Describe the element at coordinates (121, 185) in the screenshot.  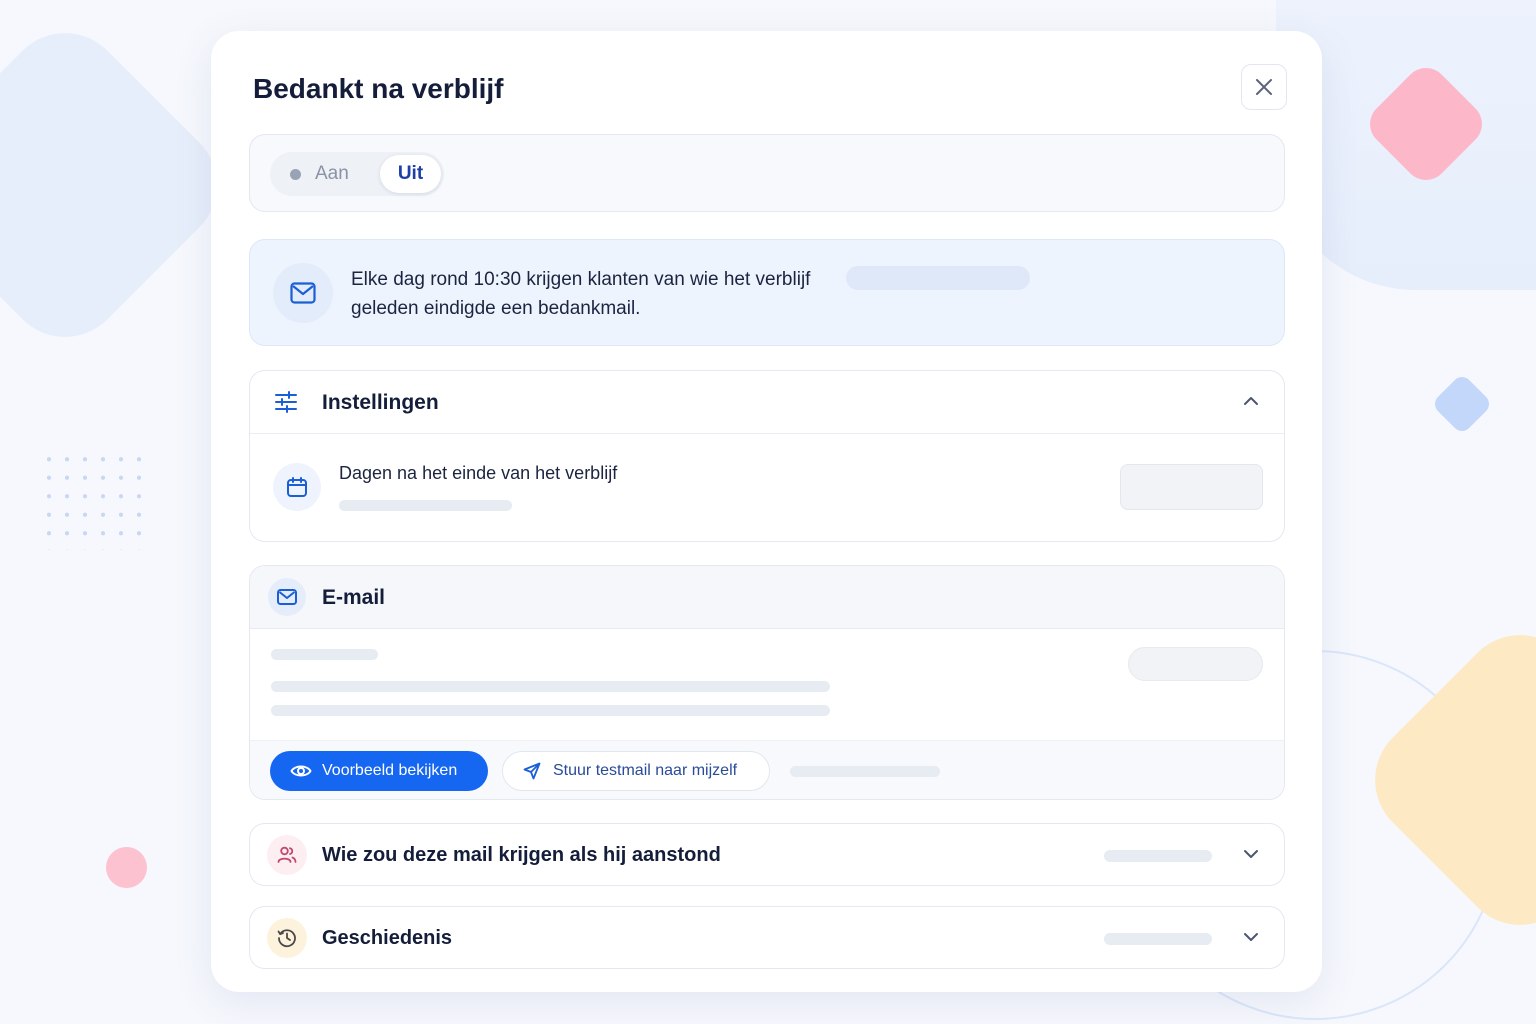
I see `background-blob` at that location.